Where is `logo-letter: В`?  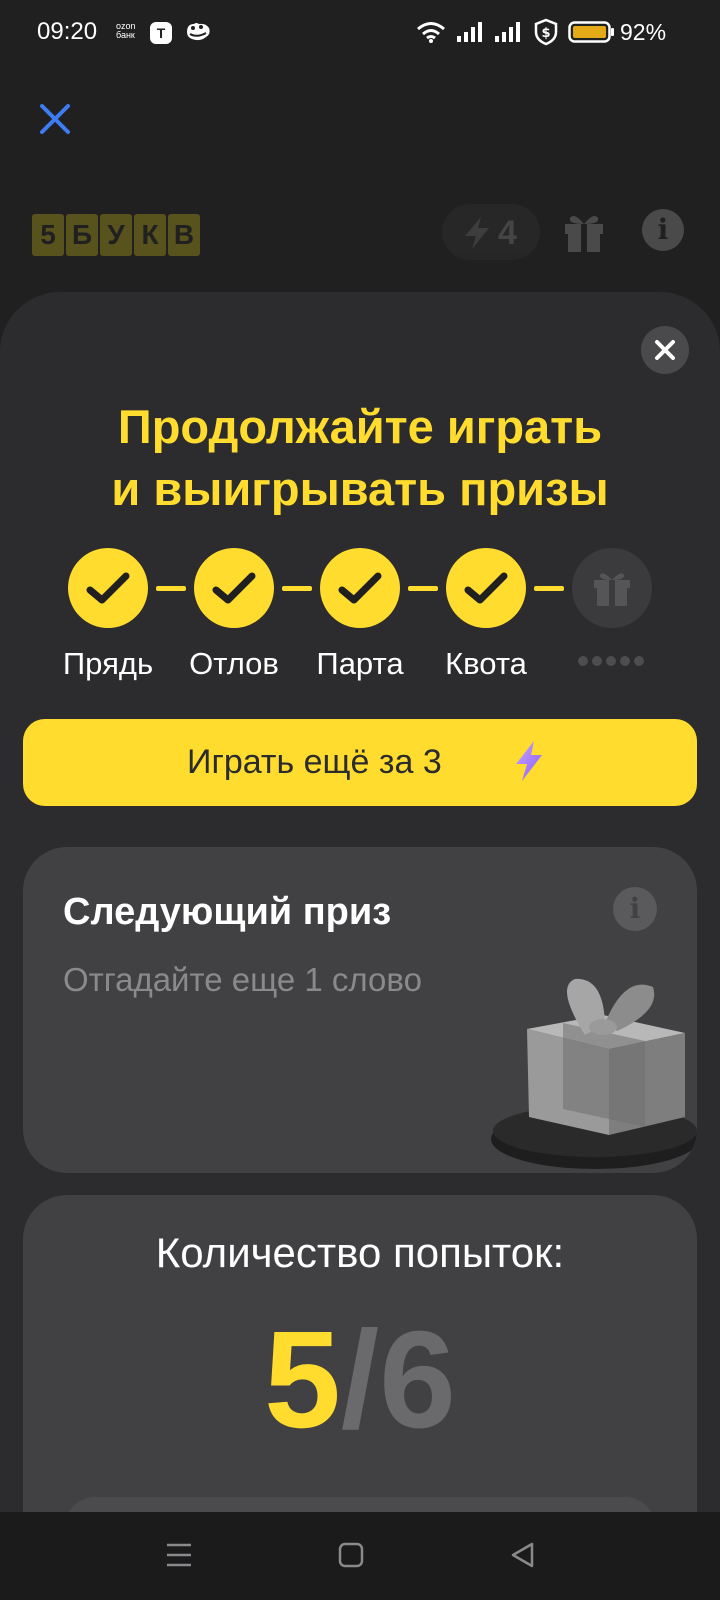
logo-letter: В is located at coordinates (184, 235).